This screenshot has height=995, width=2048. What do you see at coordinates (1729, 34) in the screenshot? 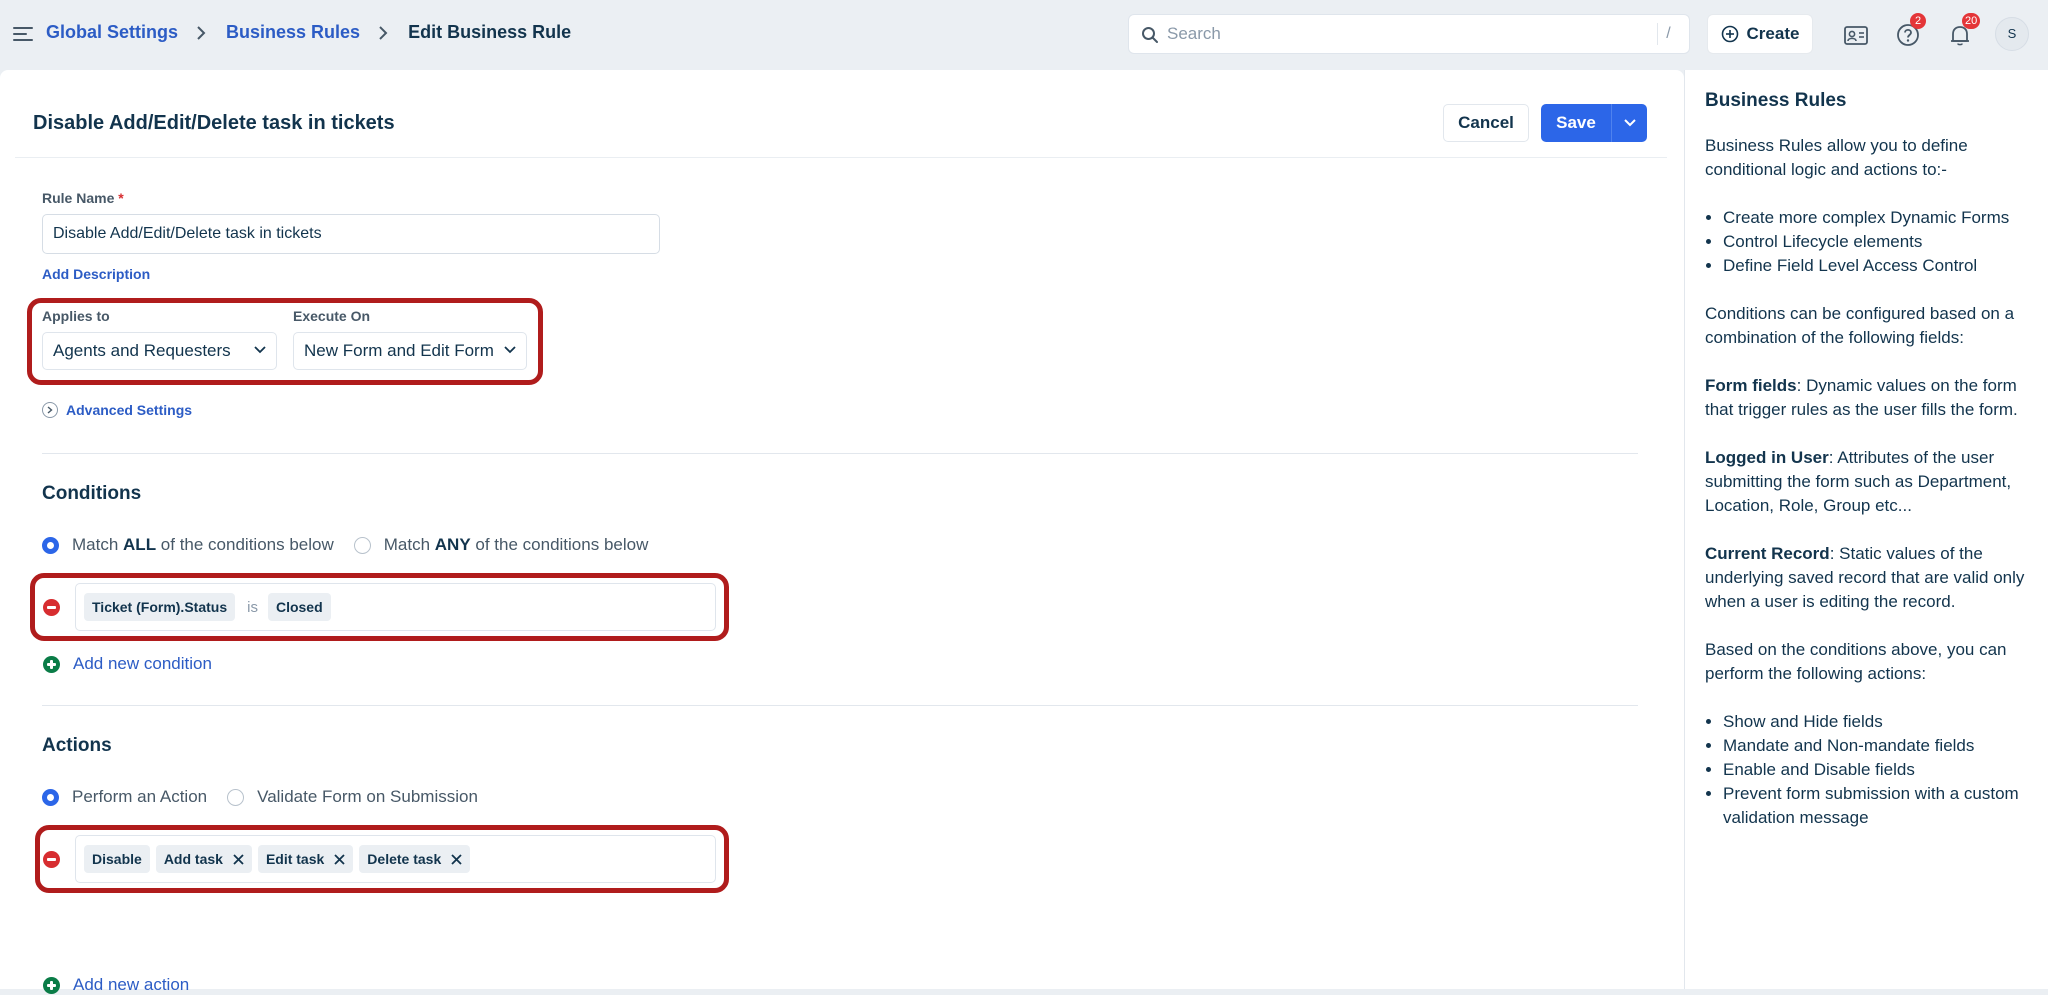
I see `plus-circle-icon` at bounding box center [1729, 34].